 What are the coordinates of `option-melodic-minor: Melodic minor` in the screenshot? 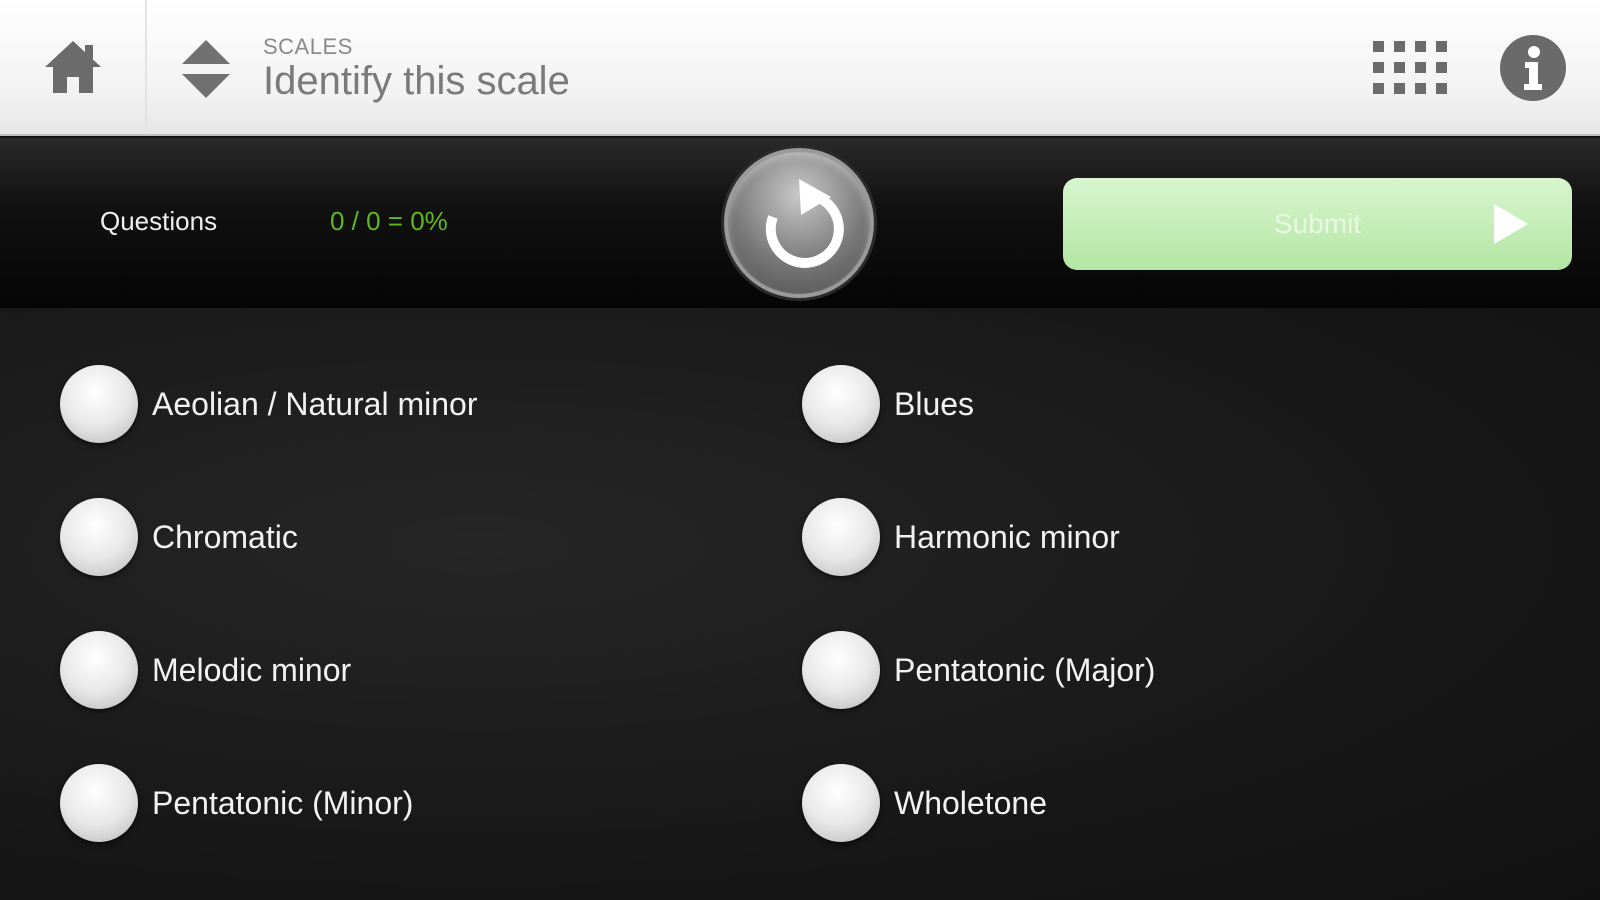 It's located at (205, 670).